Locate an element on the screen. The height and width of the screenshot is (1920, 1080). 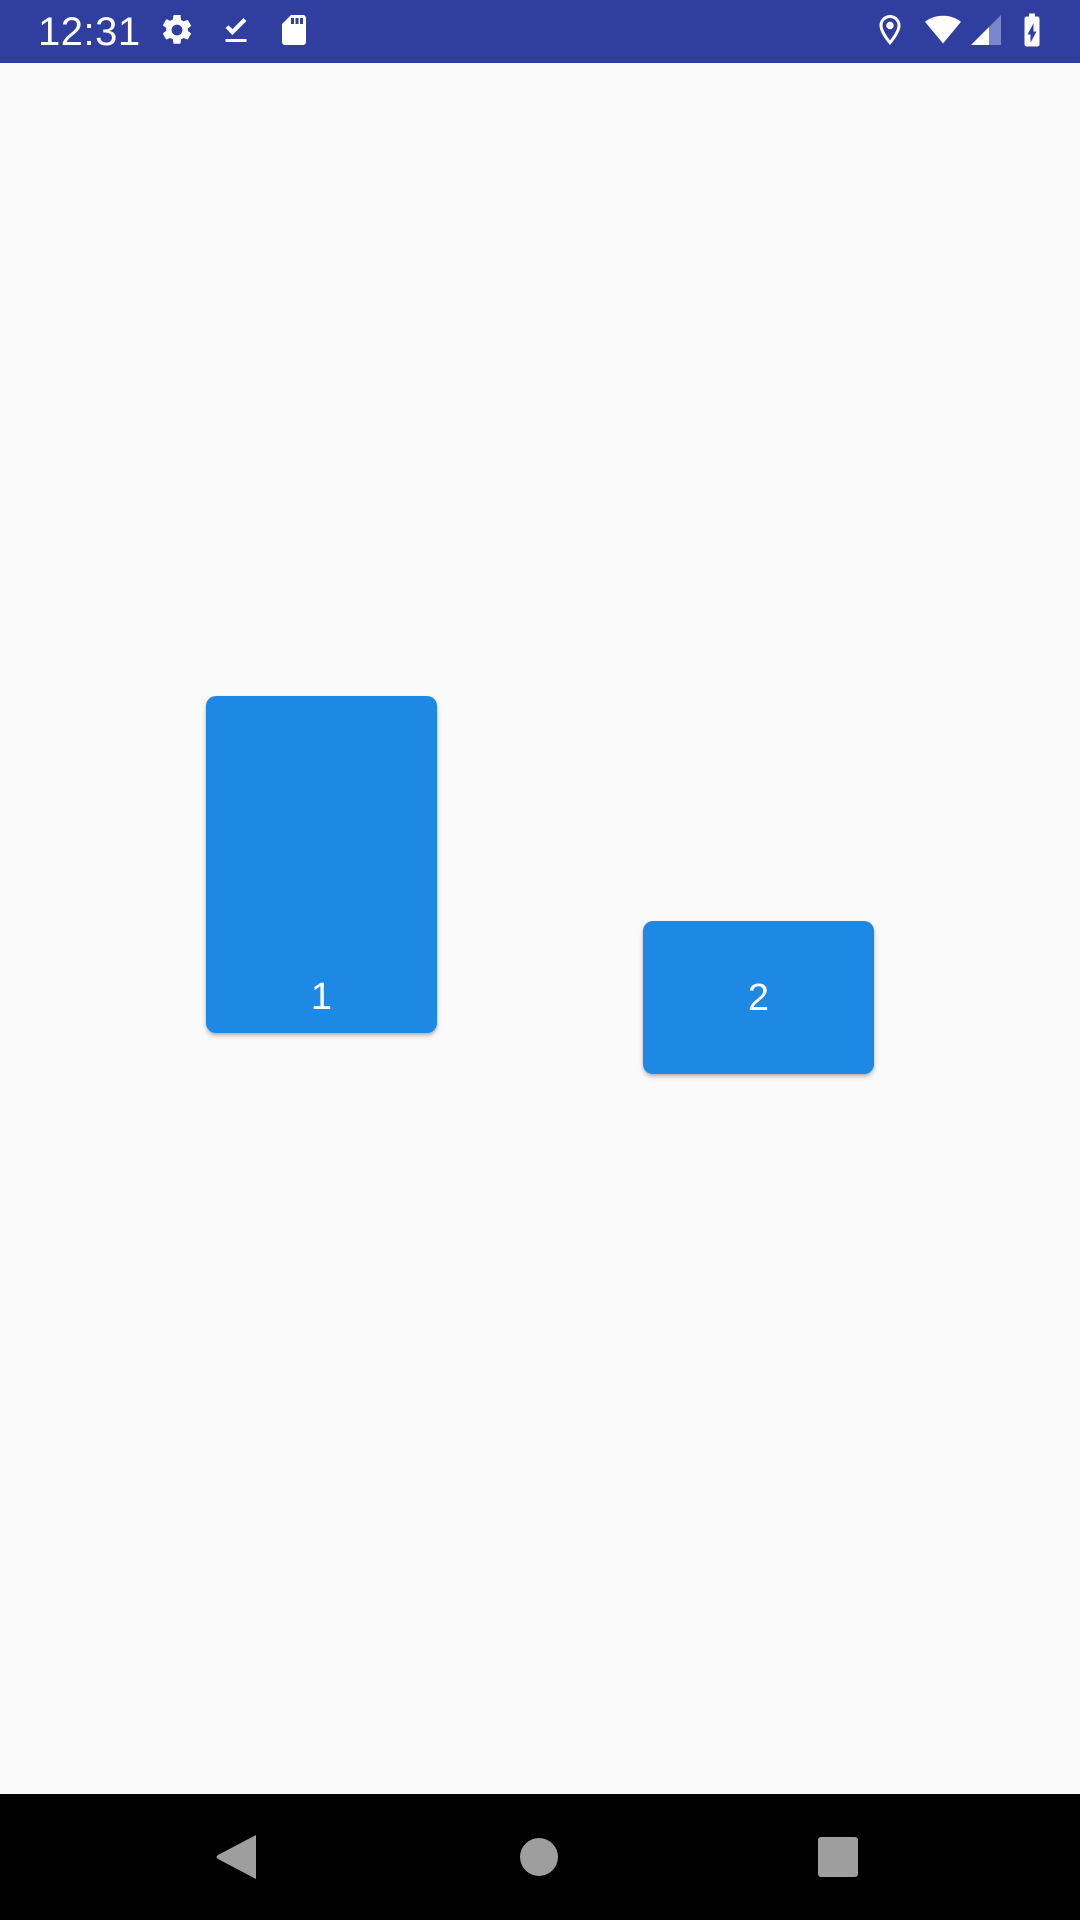
battery-charging-icon is located at coordinates (1032, 30).